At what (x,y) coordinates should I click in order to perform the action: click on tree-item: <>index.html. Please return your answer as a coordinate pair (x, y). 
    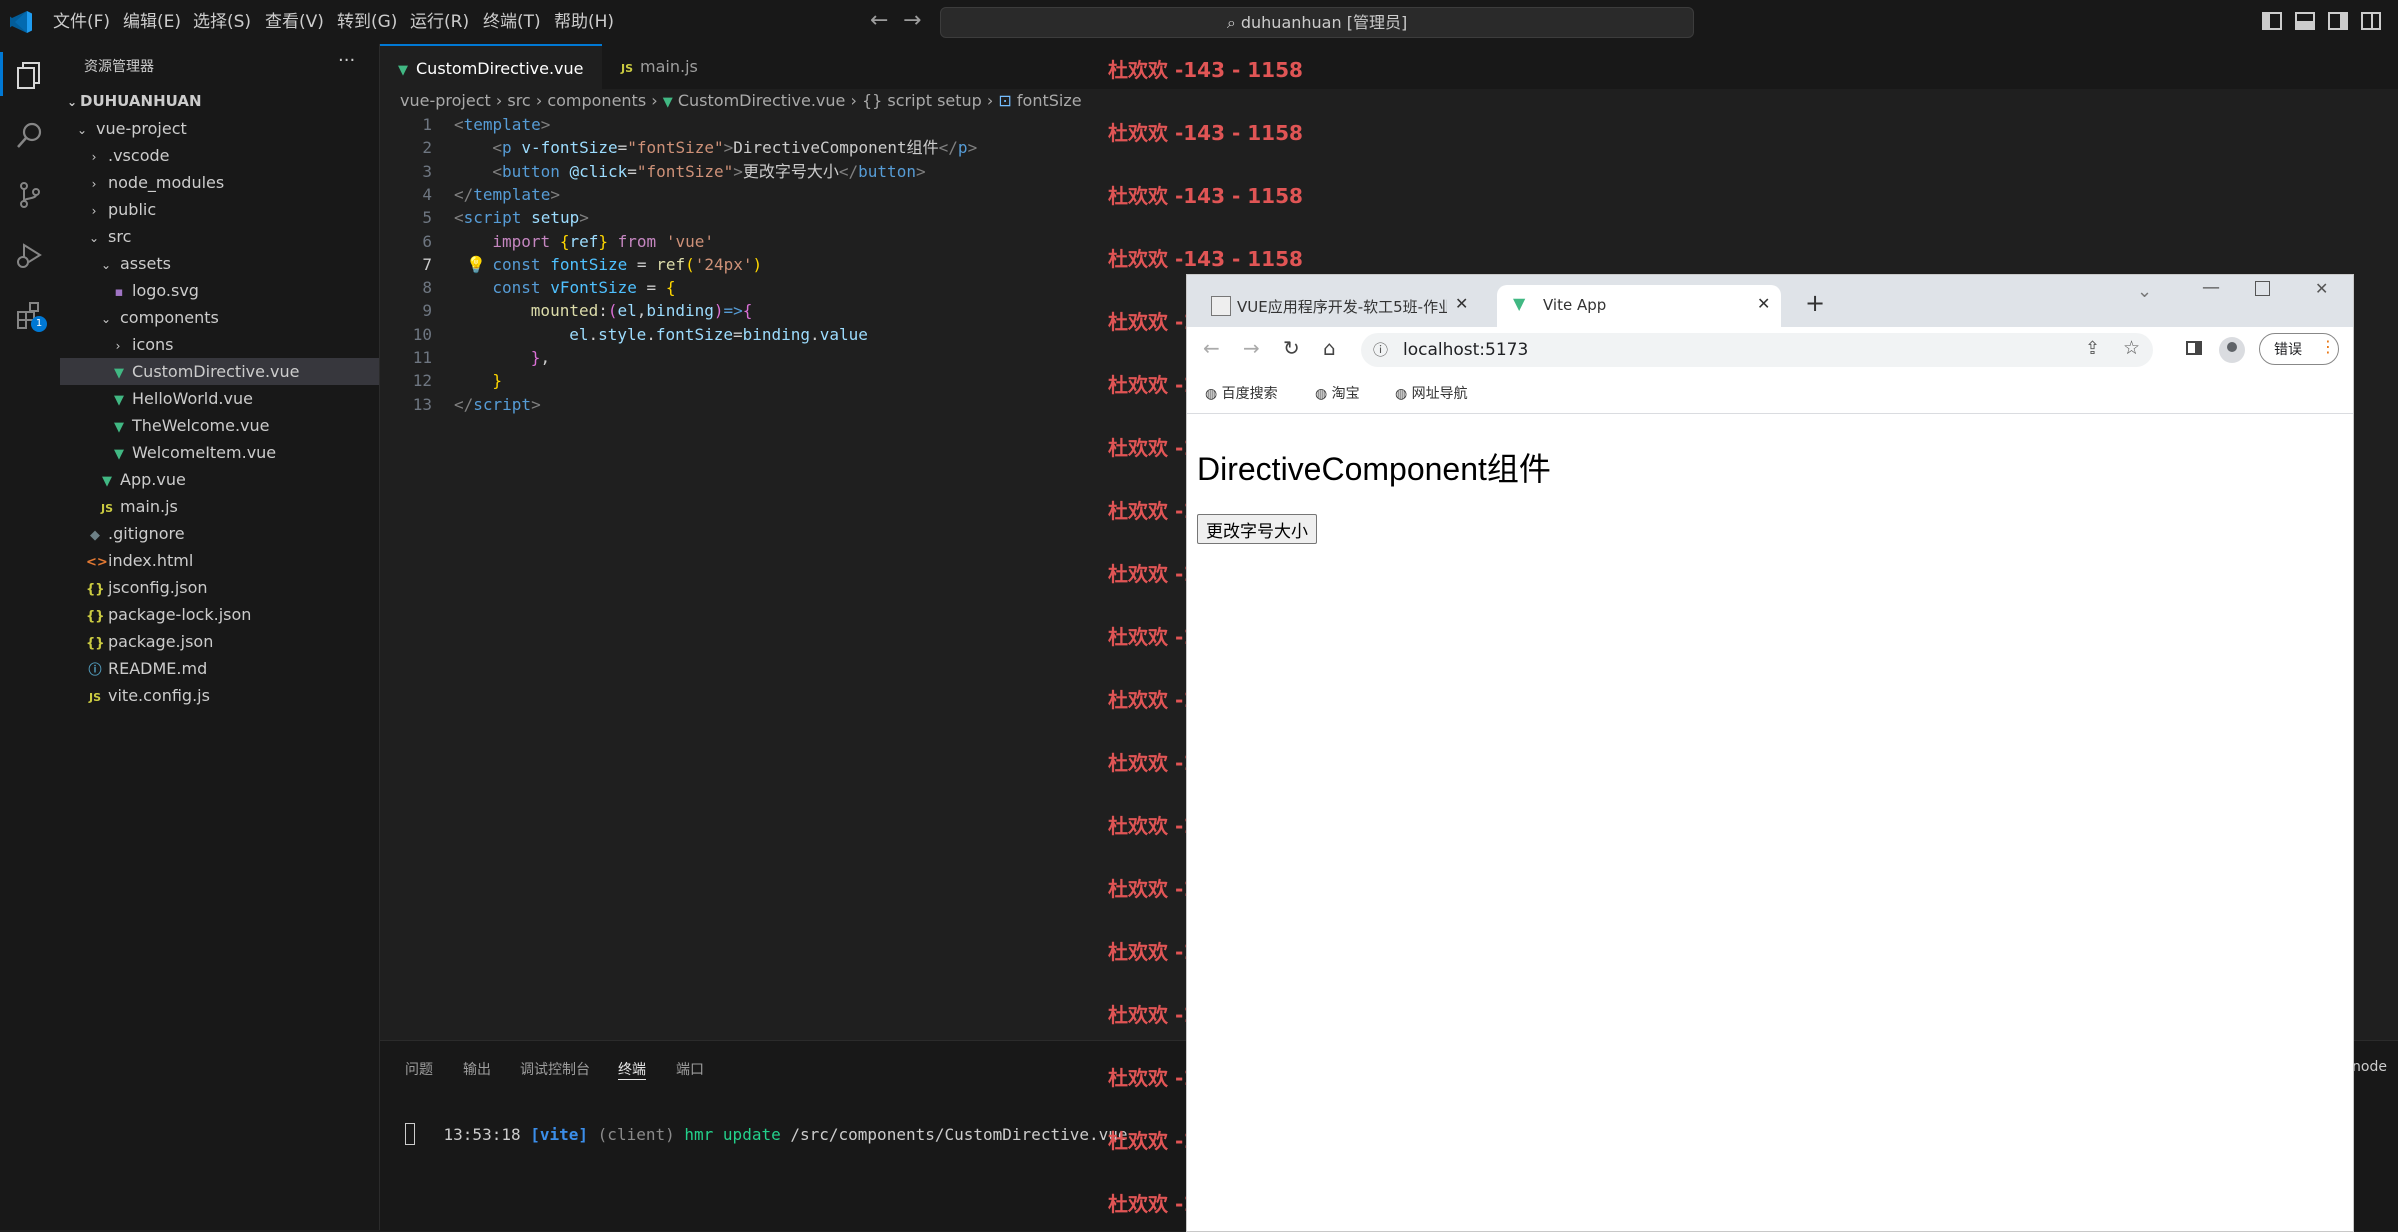
    Looking at the image, I should click on (219, 560).